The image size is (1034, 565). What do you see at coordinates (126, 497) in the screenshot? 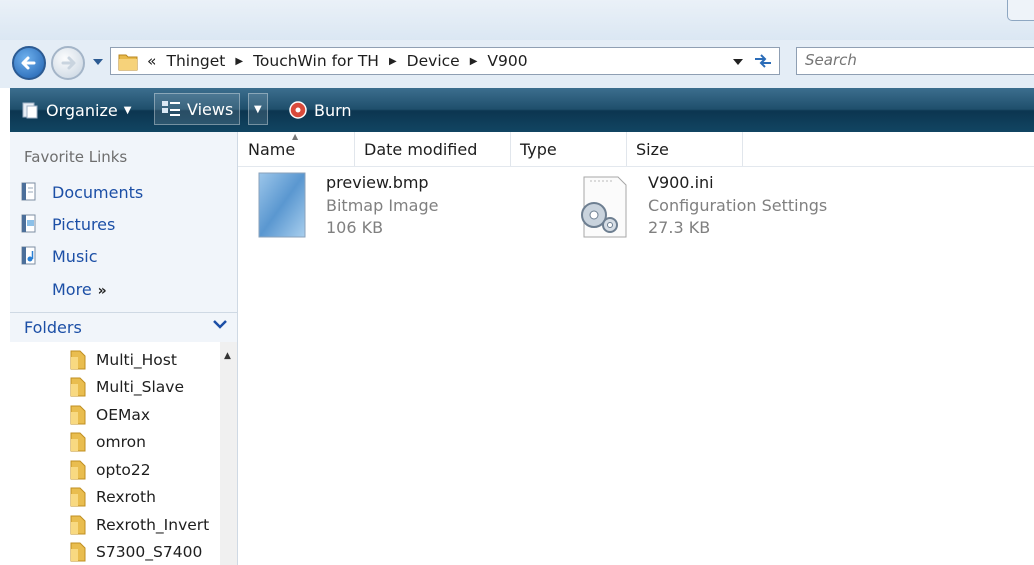
I see `tree-item-label: Rexroth` at bounding box center [126, 497].